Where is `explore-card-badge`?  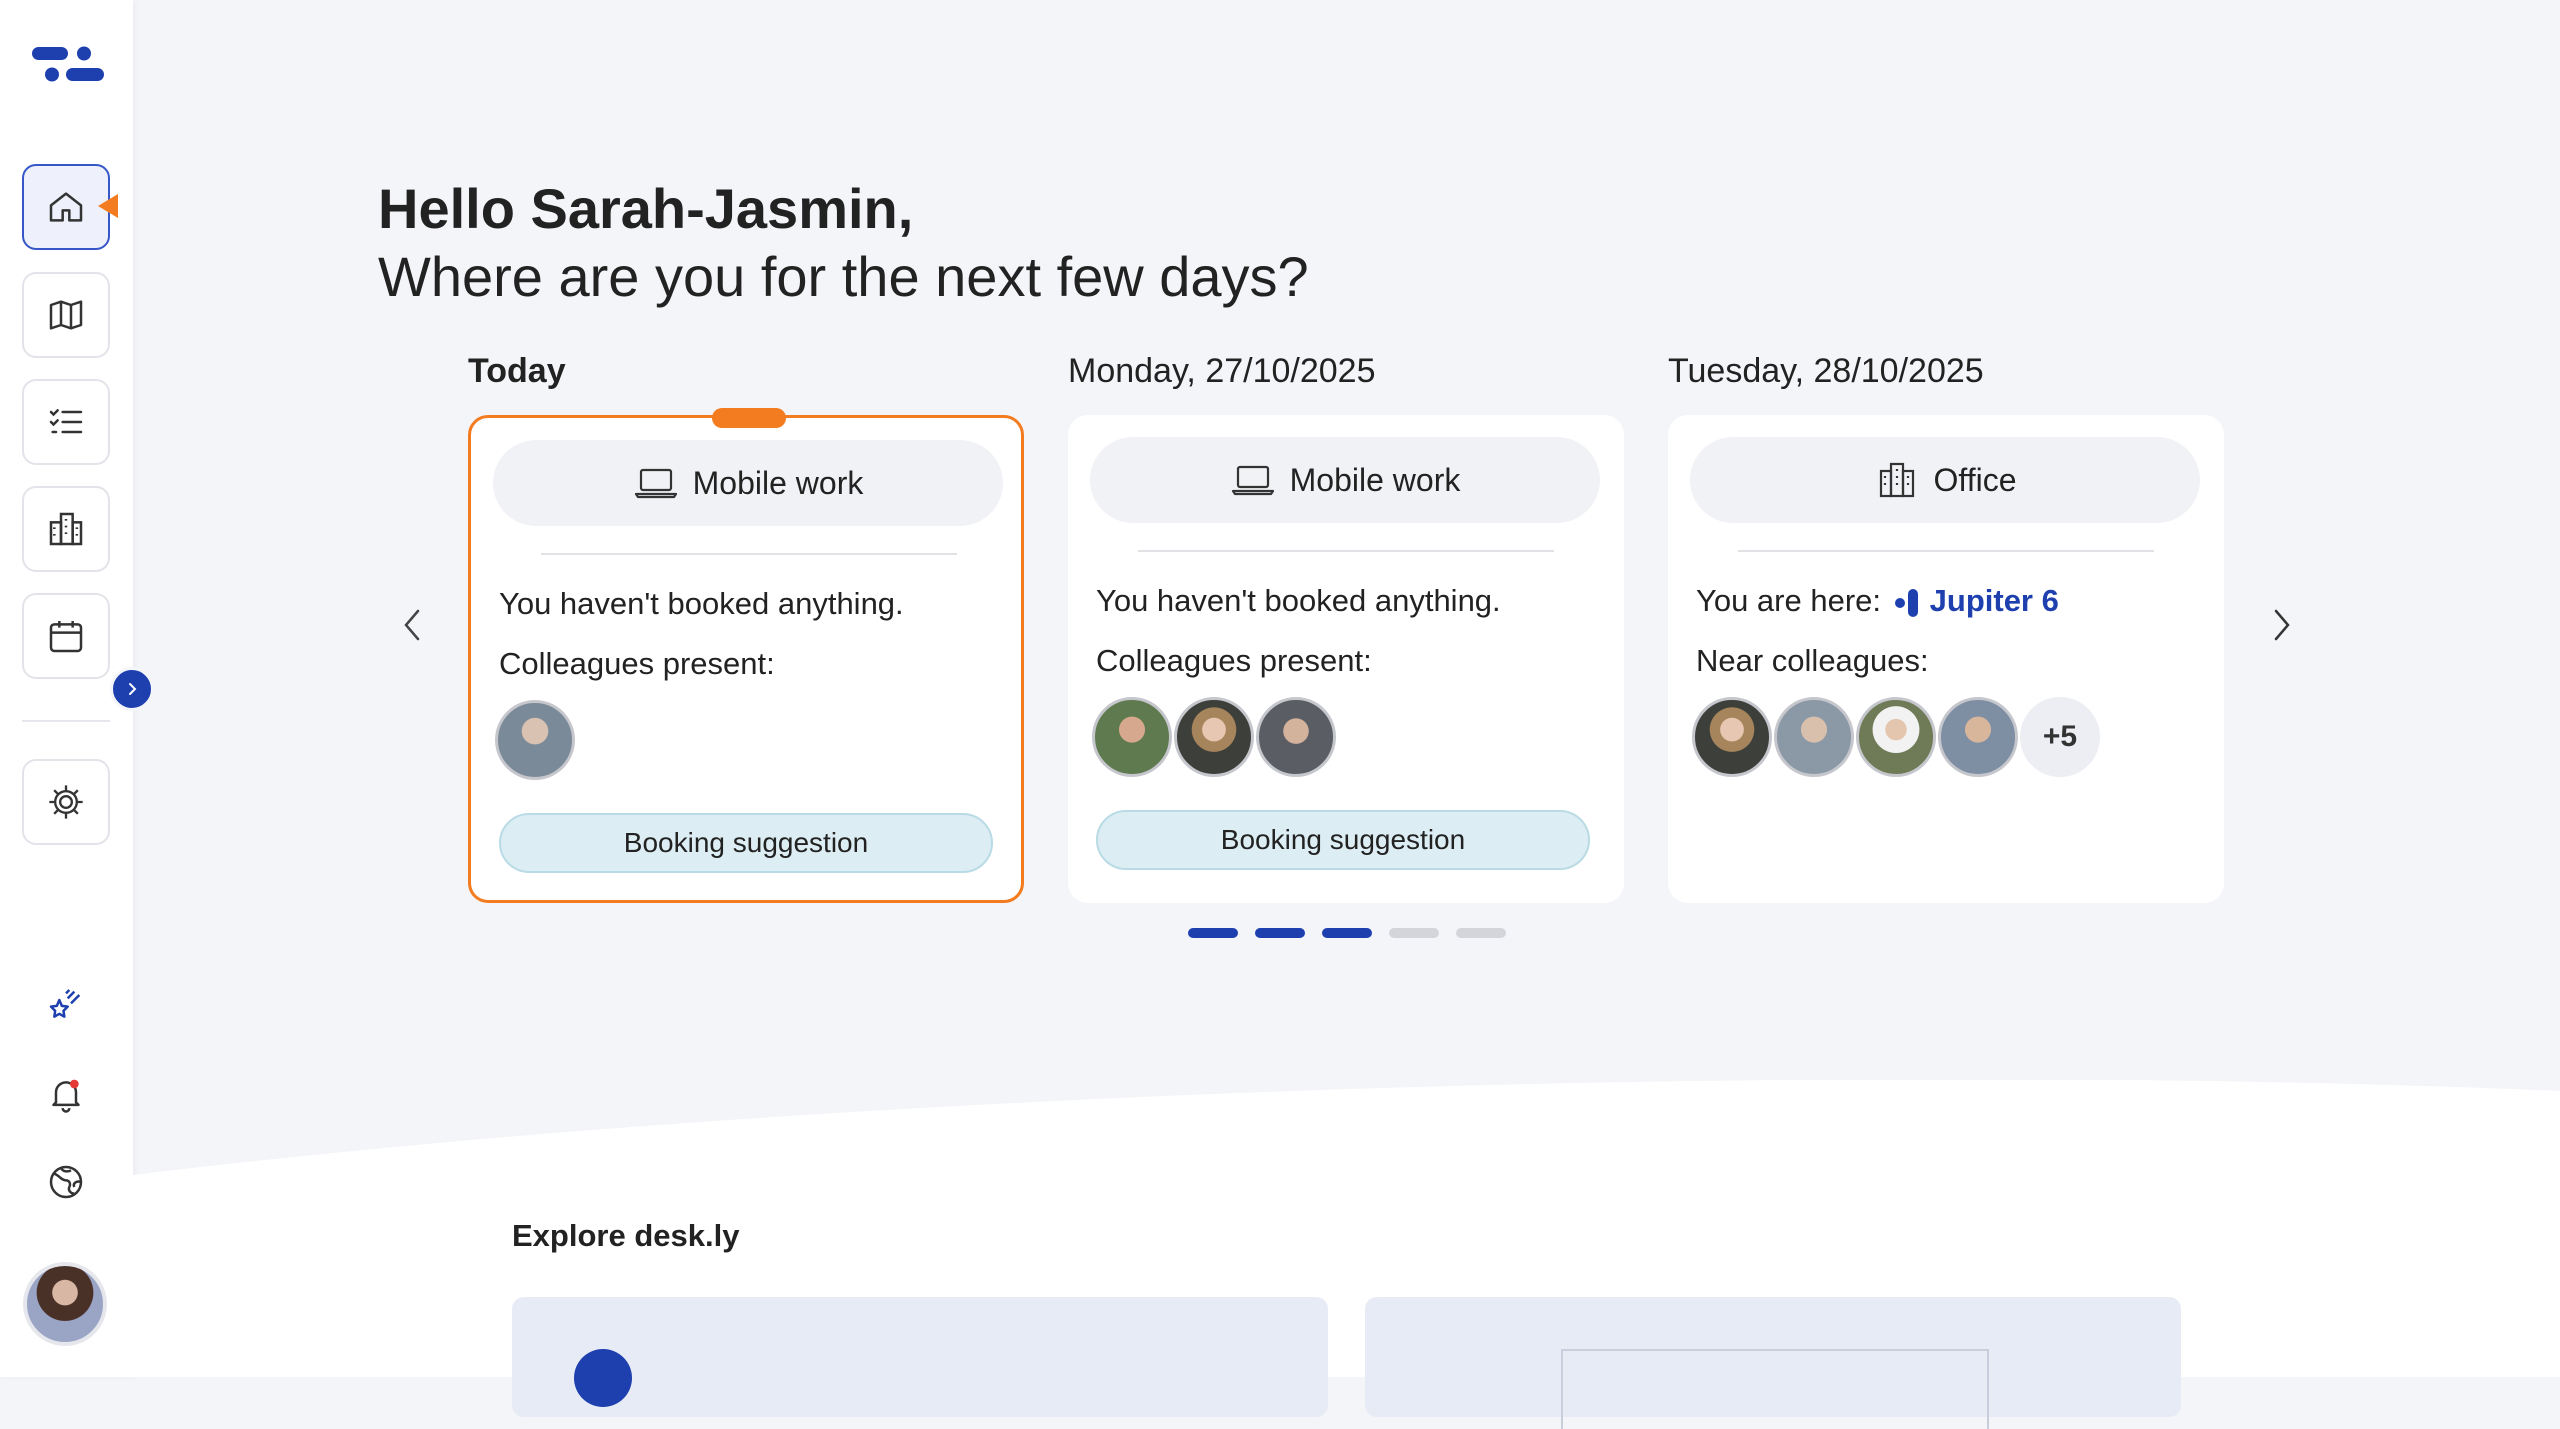
explore-card-badge is located at coordinates (603, 1378).